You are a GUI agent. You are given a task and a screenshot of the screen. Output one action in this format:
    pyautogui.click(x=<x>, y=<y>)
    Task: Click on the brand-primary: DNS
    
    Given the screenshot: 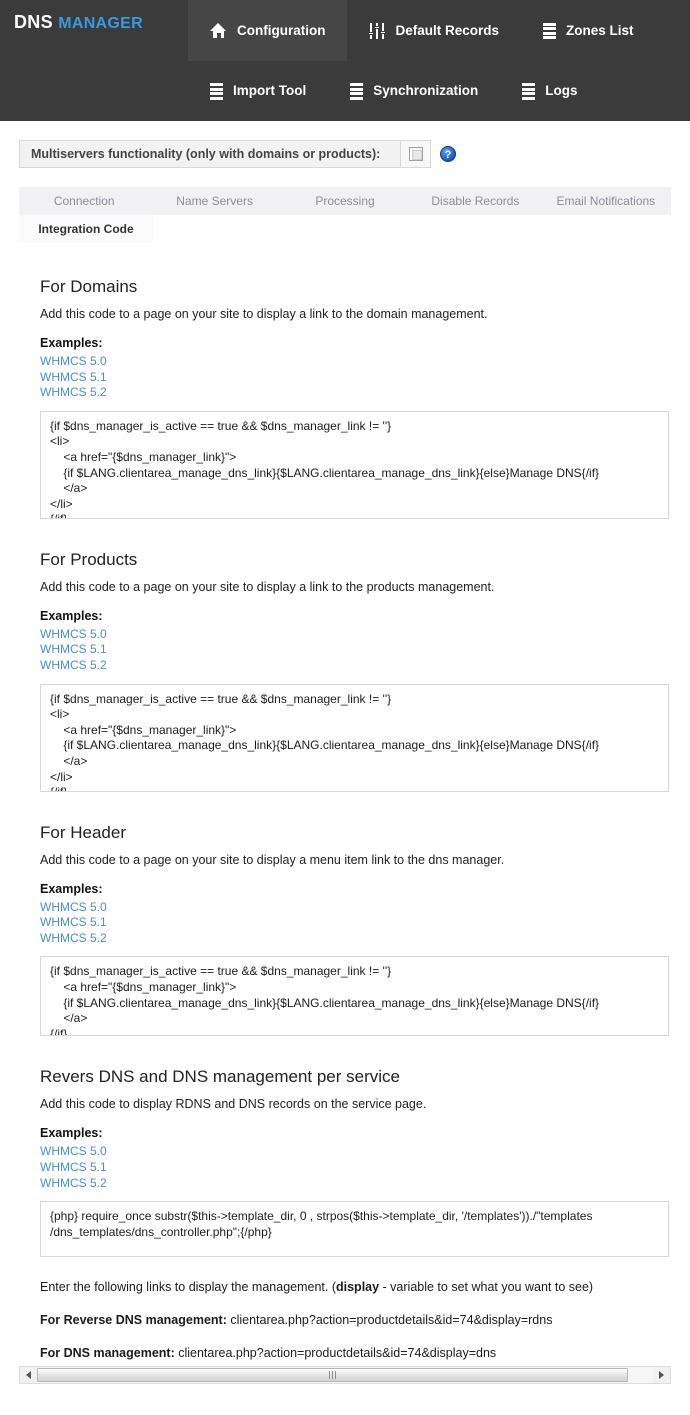 What is the action you would take?
    pyautogui.click(x=33, y=22)
    